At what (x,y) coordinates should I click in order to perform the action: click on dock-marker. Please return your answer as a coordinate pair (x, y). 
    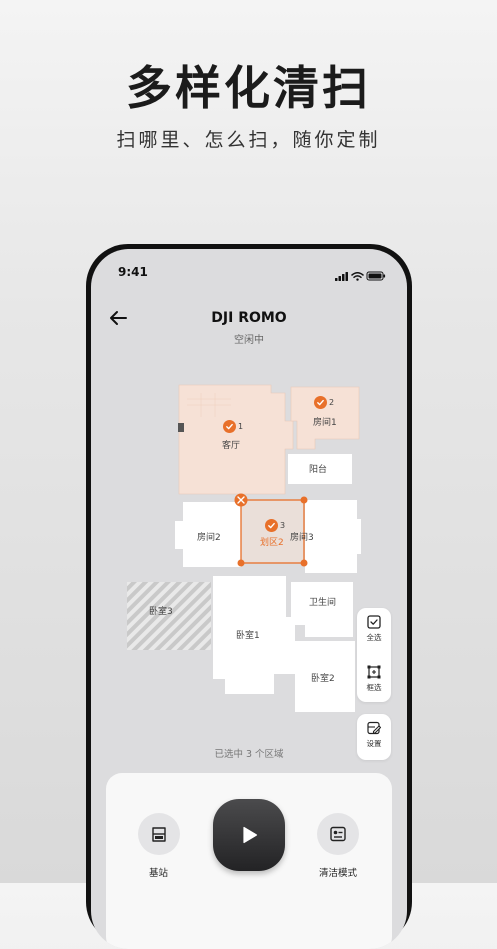
    Looking at the image, I should click on (181, 427).